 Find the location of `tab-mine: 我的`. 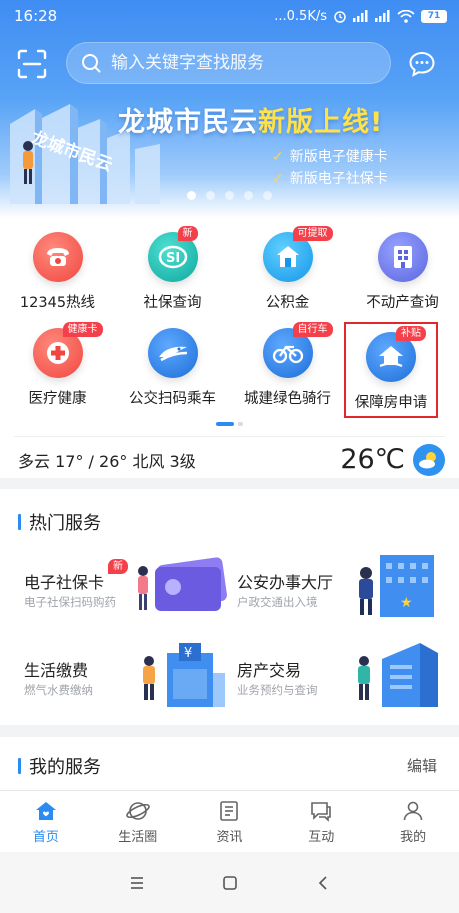

tab-mine: 我的 is located at coordinates (413, 821).